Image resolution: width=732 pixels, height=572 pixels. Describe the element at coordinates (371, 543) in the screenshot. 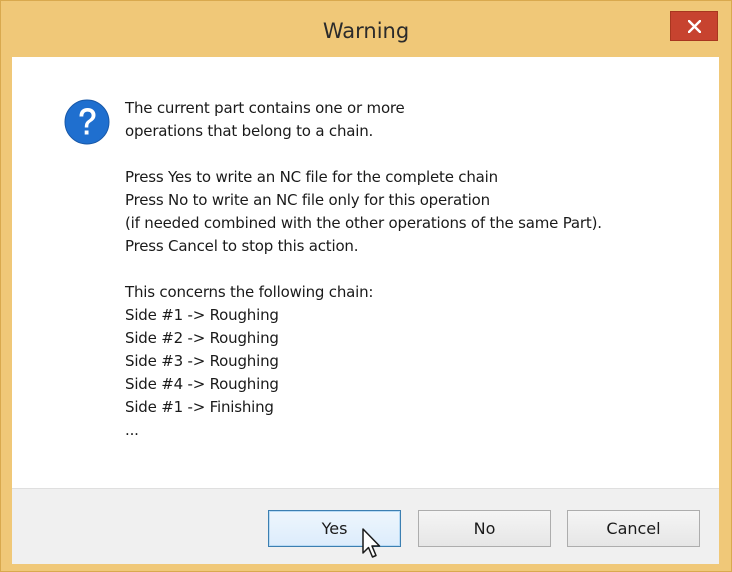

I see `mouse-pointer-icon` at that location.